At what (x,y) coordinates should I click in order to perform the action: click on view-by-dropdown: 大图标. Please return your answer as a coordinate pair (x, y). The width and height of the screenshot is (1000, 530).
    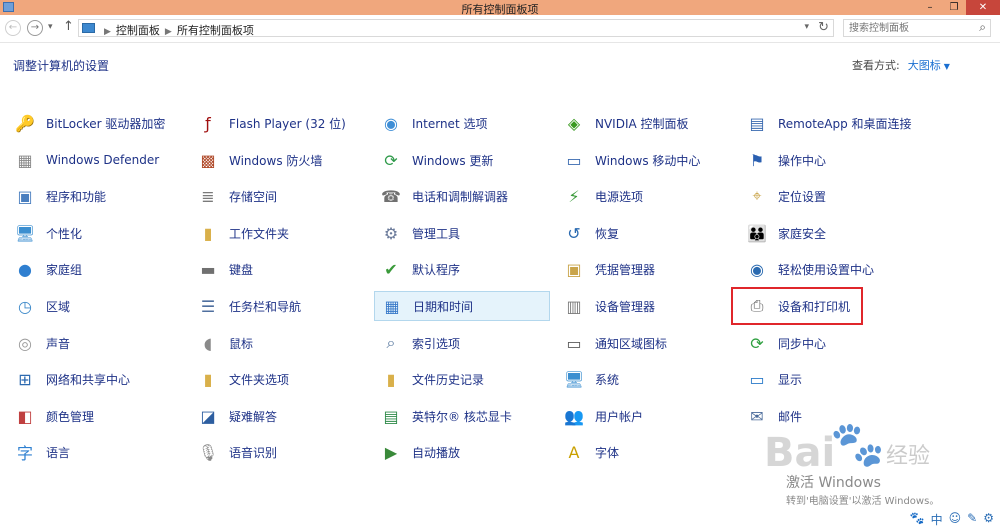
    Looking at the image, I should click on (924, 65).